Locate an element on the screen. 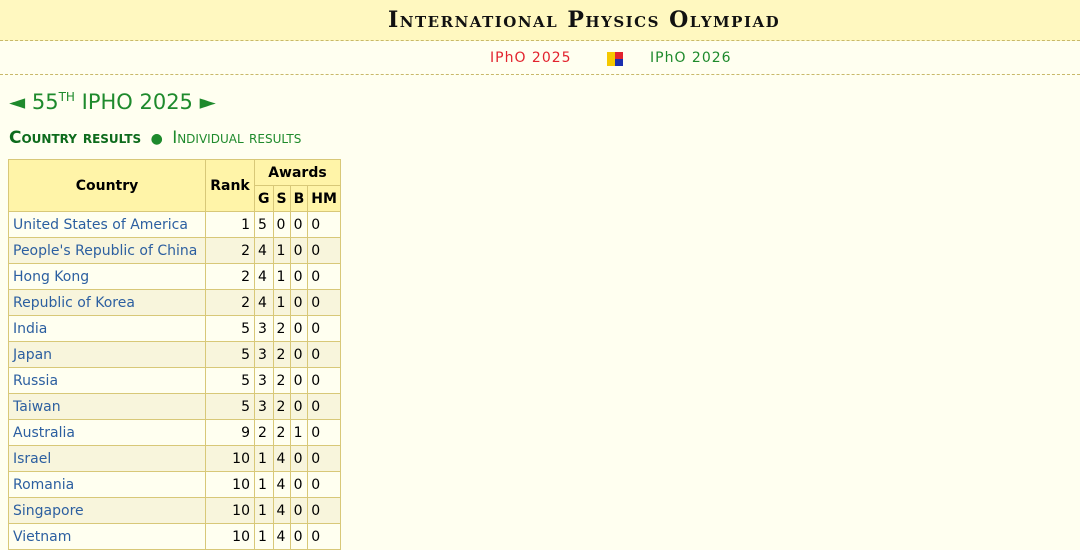  gold-count-cell: 2 is located at coordinates (264, 432).